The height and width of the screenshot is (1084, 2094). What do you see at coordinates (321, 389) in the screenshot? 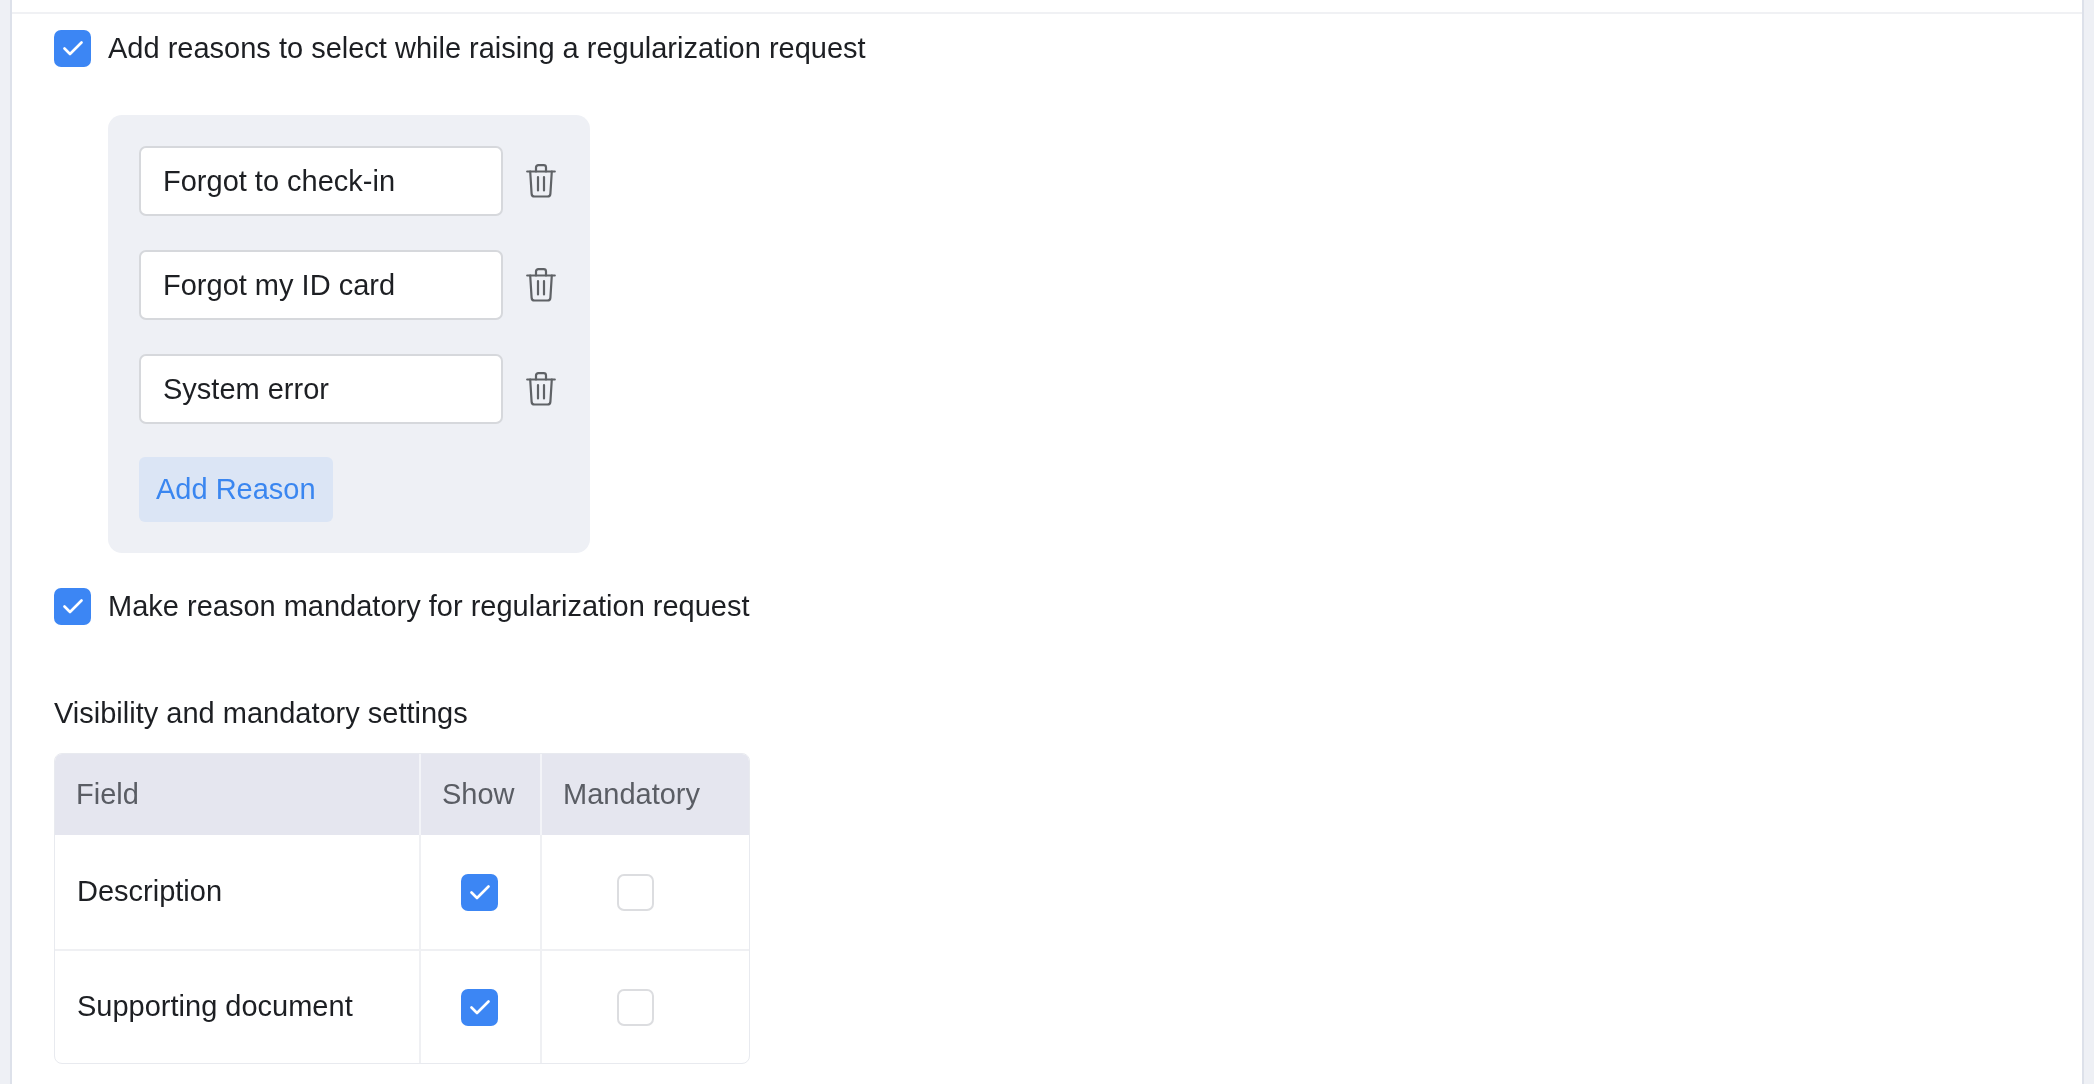
I see `reason-input: System error` at bounding box center [321, 389].